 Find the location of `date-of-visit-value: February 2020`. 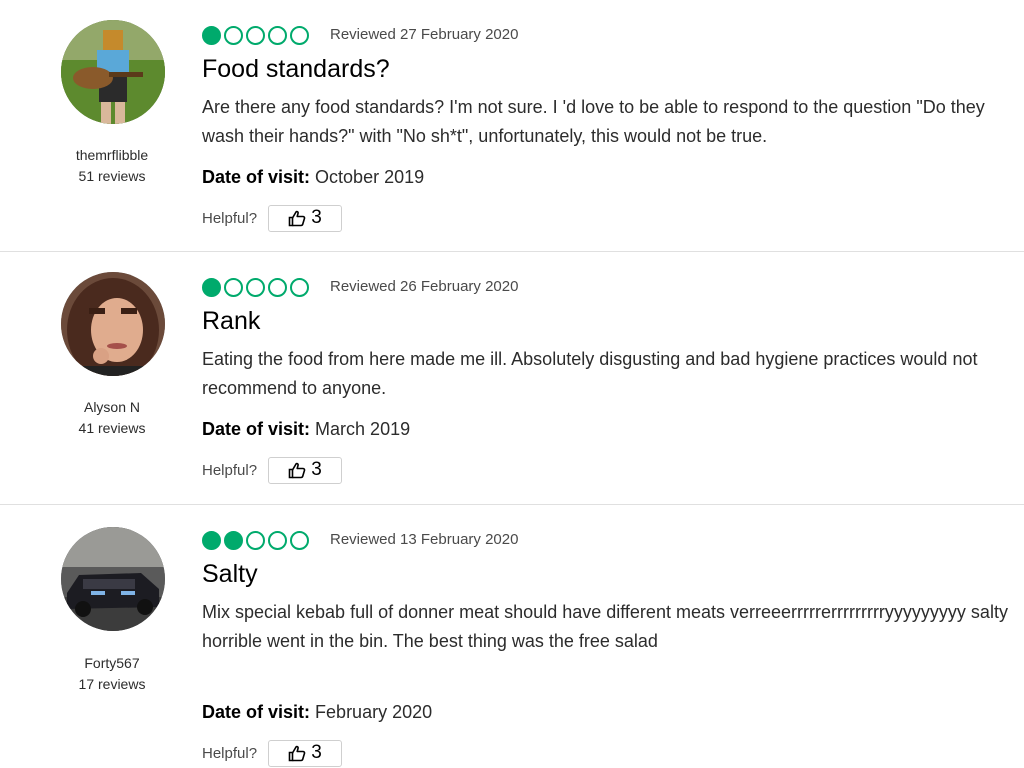

date-of-visit-value: February 2020 is located at coordinates (374, 712).